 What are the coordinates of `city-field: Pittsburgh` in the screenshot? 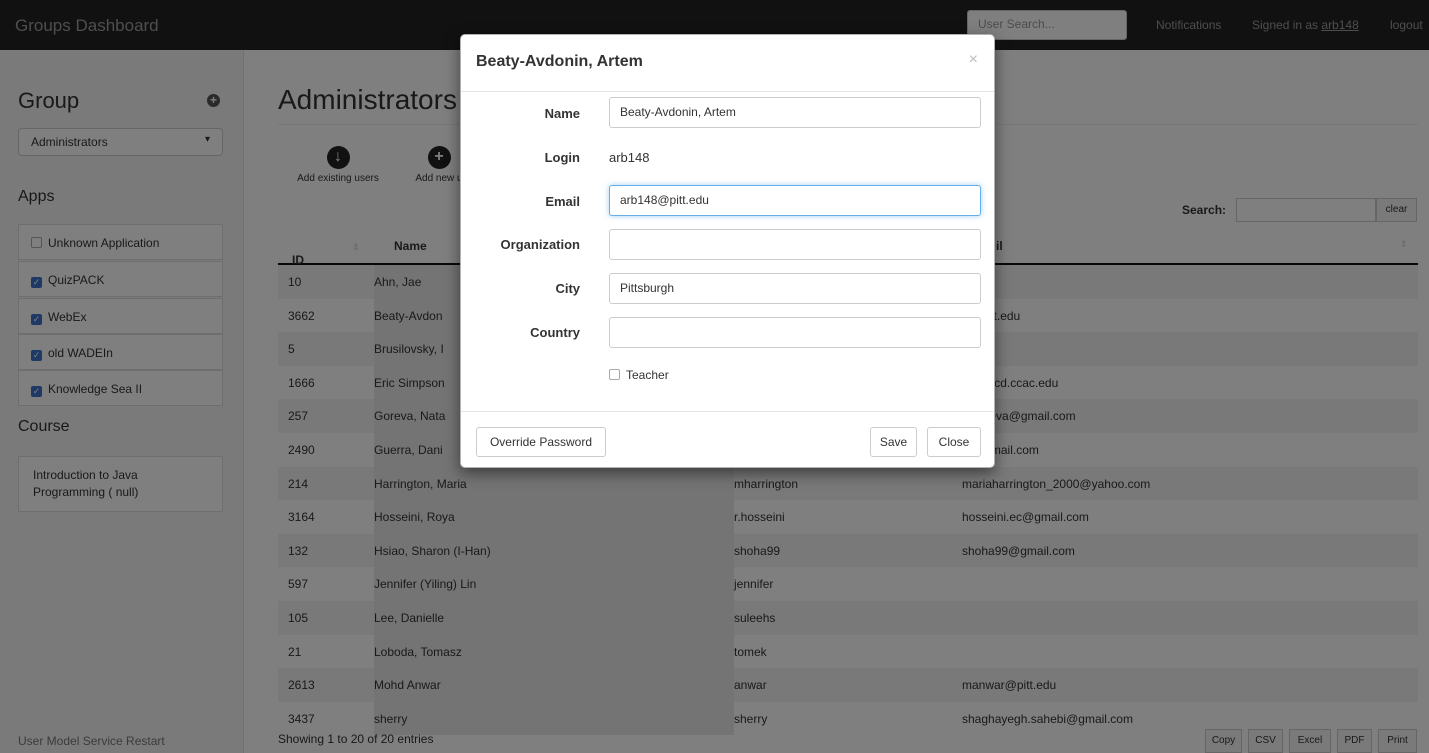 It's located at (795, 288).